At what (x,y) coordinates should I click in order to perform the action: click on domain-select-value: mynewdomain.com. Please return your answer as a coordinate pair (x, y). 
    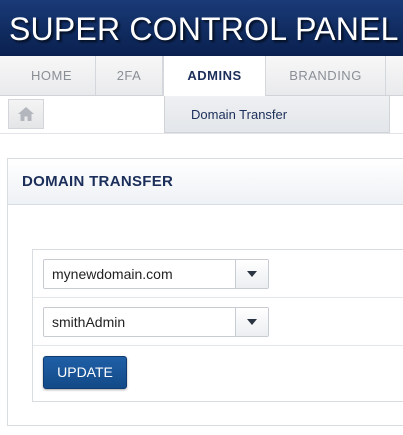
    Looking at the image, I should click on (112, 274).